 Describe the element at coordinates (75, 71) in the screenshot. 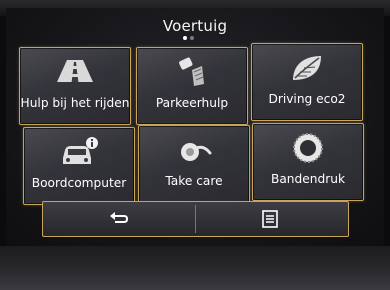

I see `road-icon` at that location.